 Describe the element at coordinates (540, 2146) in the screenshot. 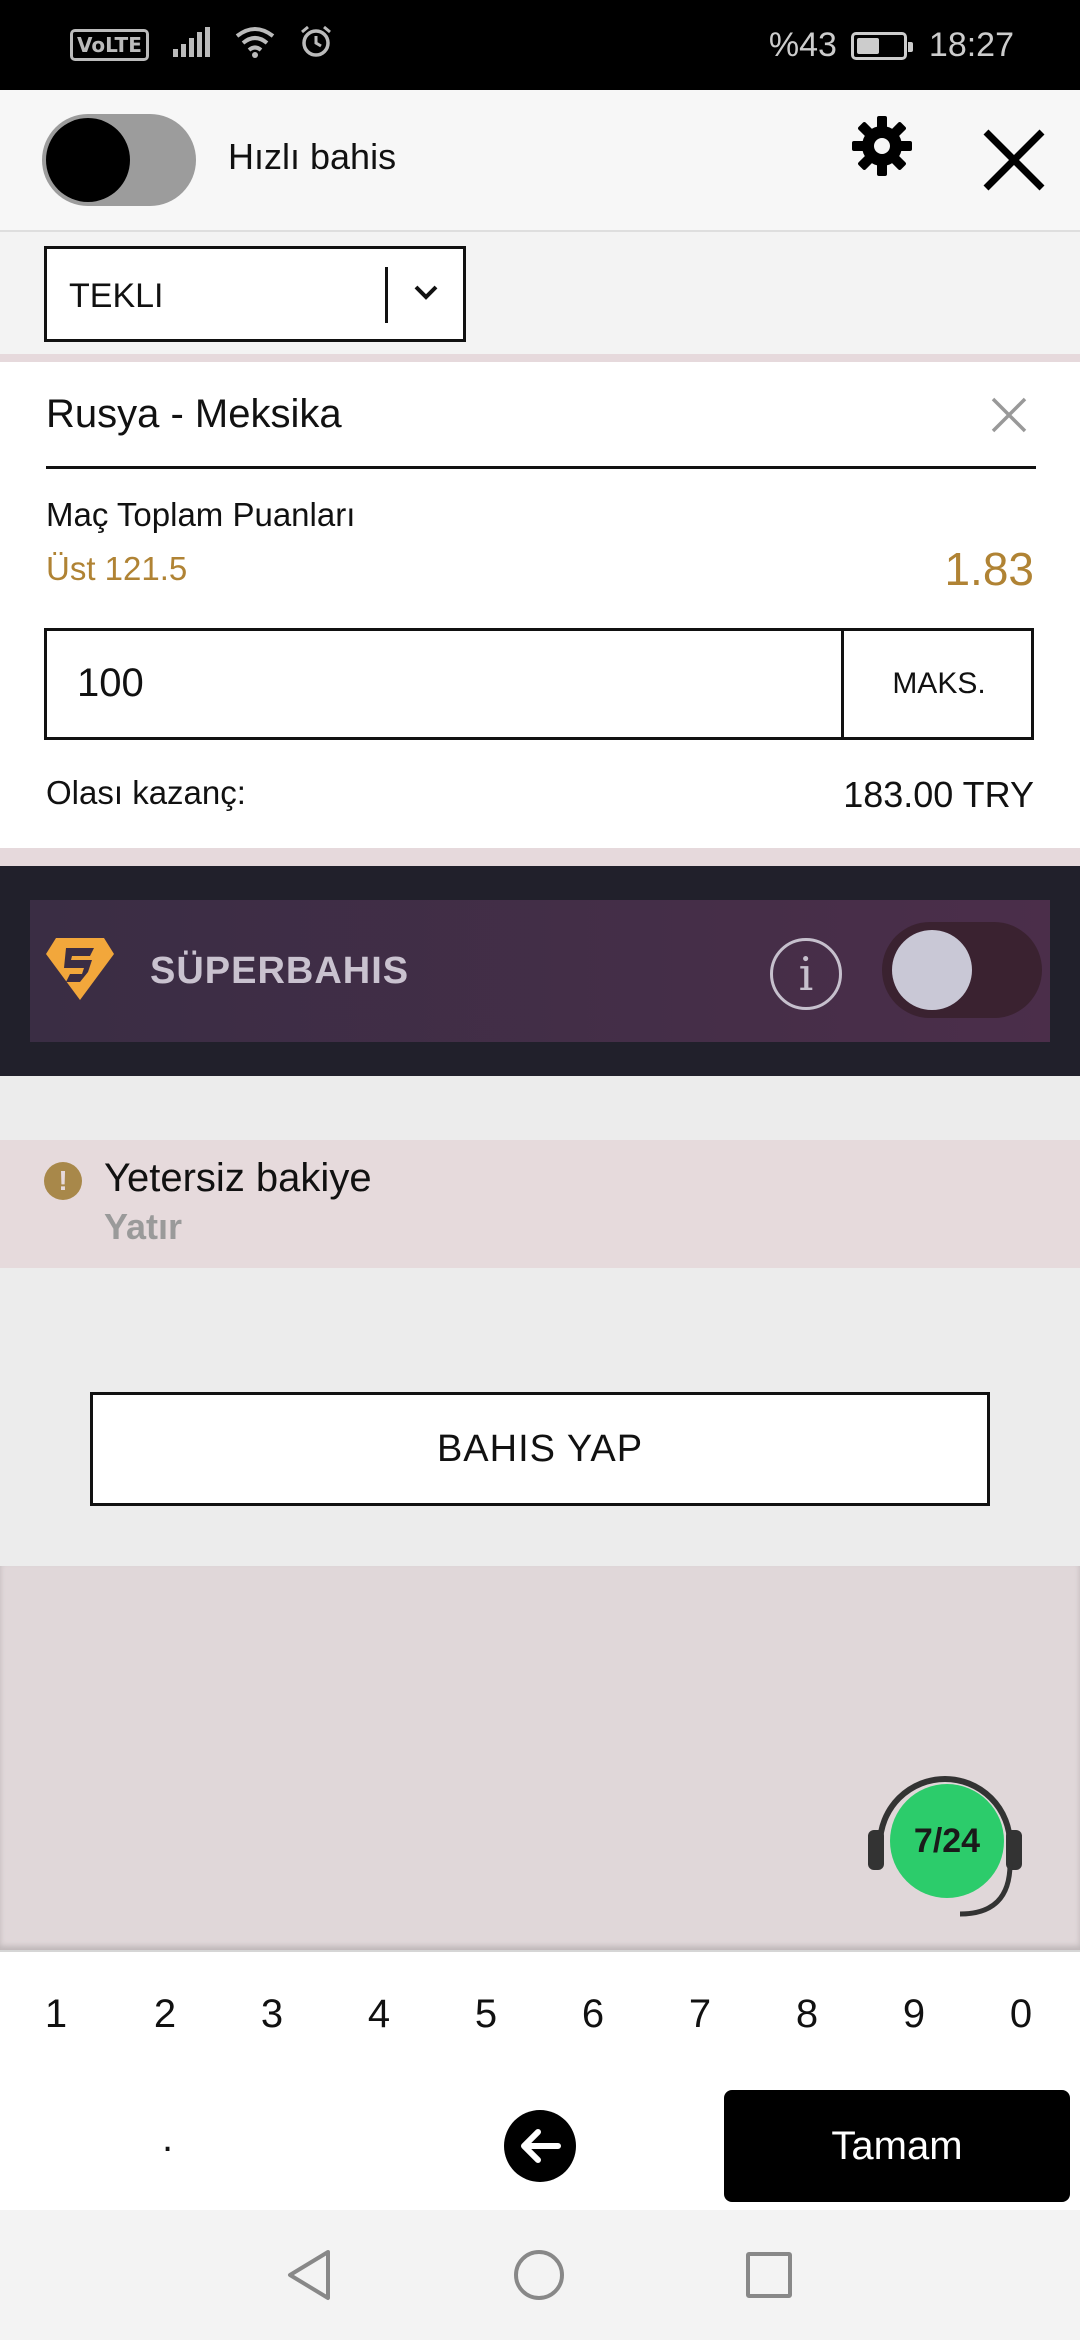

I see `backspace-arrow-icon` at that location.